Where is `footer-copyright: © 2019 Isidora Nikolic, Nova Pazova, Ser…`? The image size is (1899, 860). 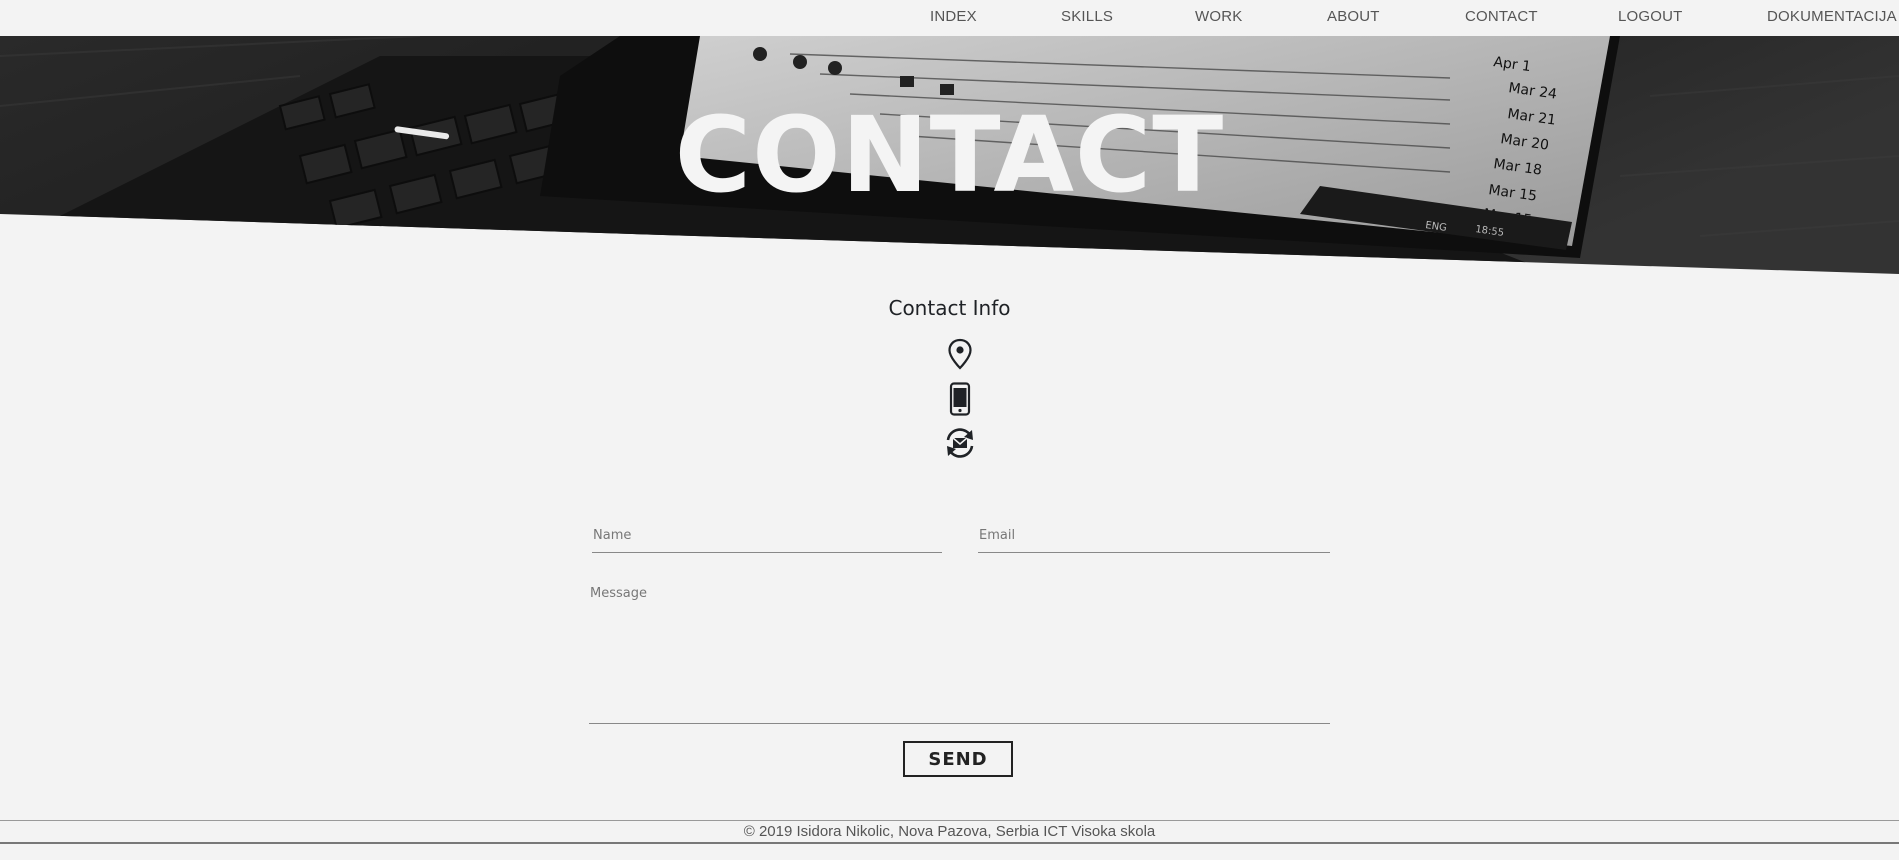
footer-copyright: © 2019 Isidora Nikolic, Nova Pazova, Ser… is located at coordinates (949, 831).